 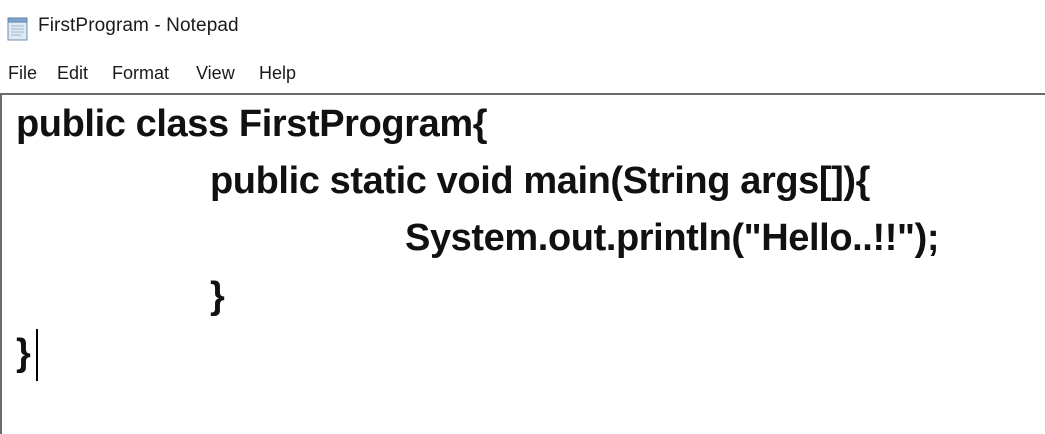 I want to click on code-line-2: public static void main(String args[]){, so click(x=540, y=181).